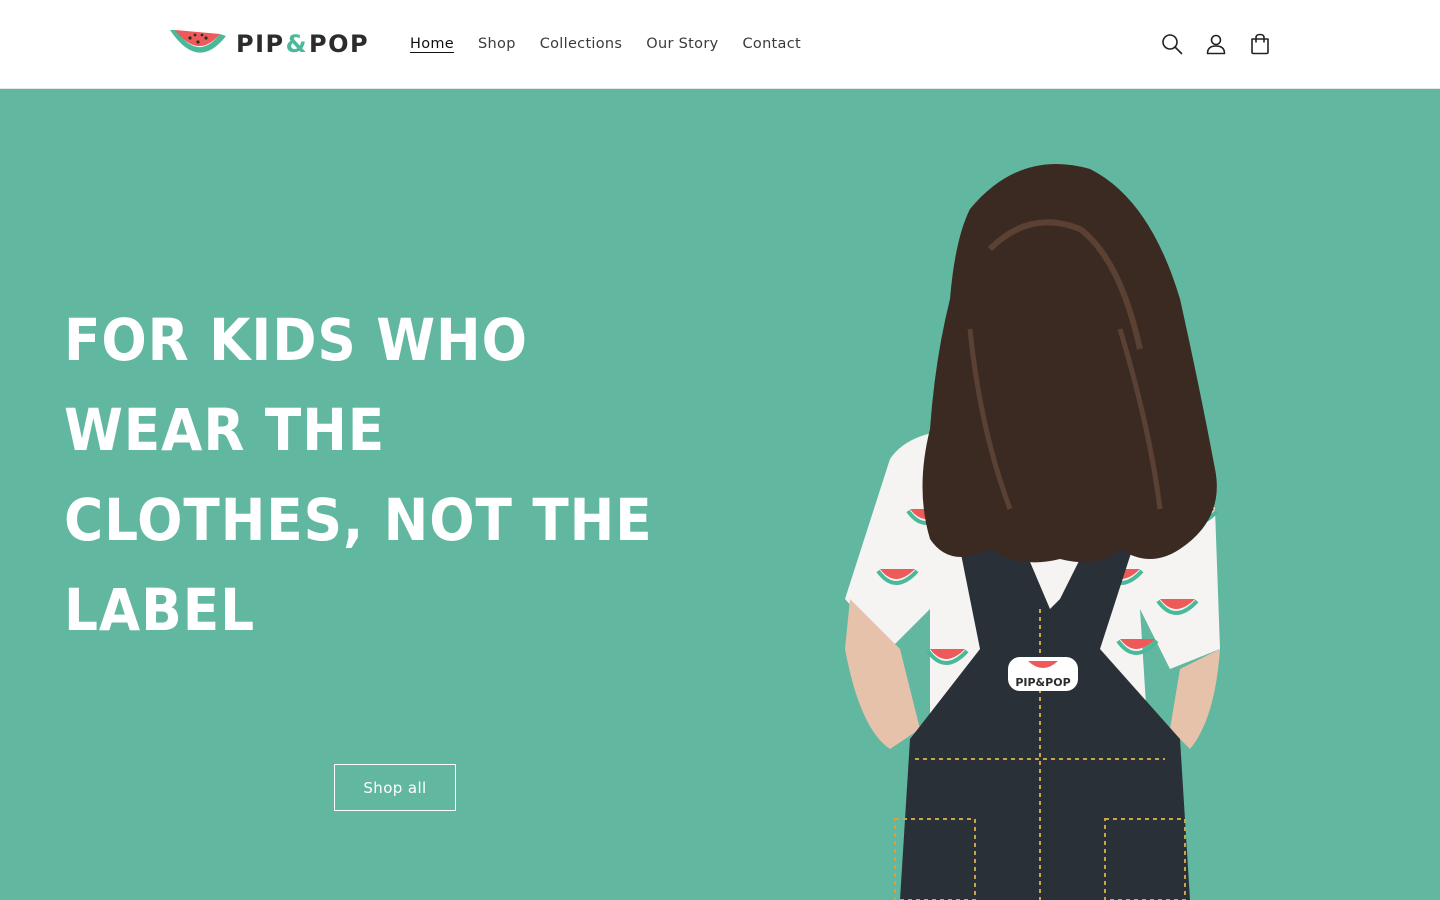 Image resolution: width=1440 pixels, height=900 pixels. Describe the element at coordinates (260, 44) in the screenshot. I see `brand-name-left: PIP` at that location.